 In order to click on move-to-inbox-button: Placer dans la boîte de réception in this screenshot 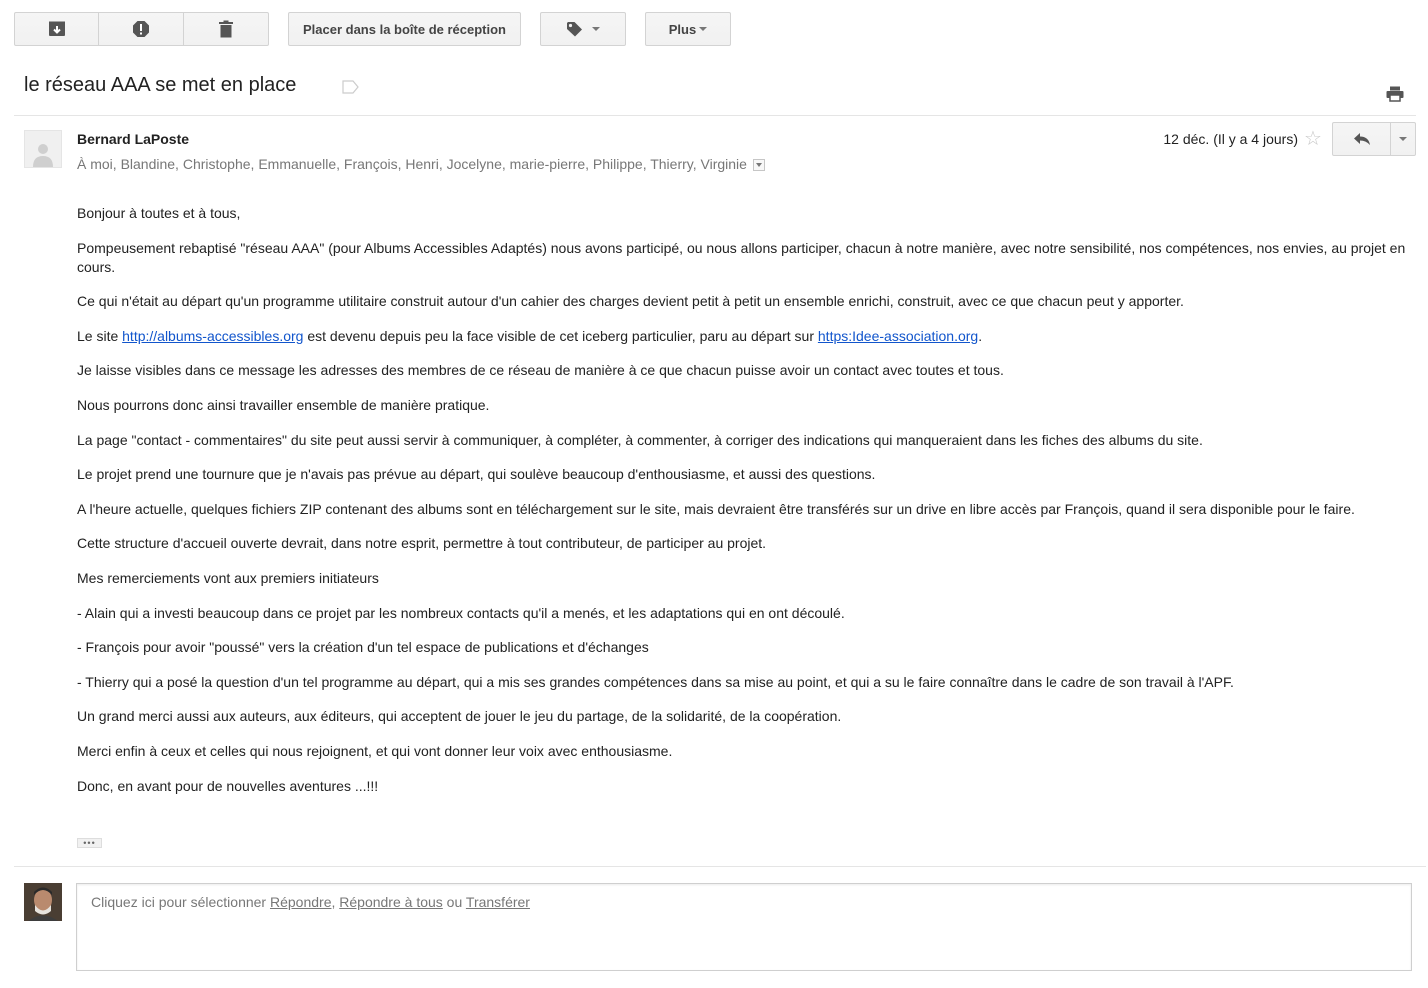, I will do `click(404, 29)`.